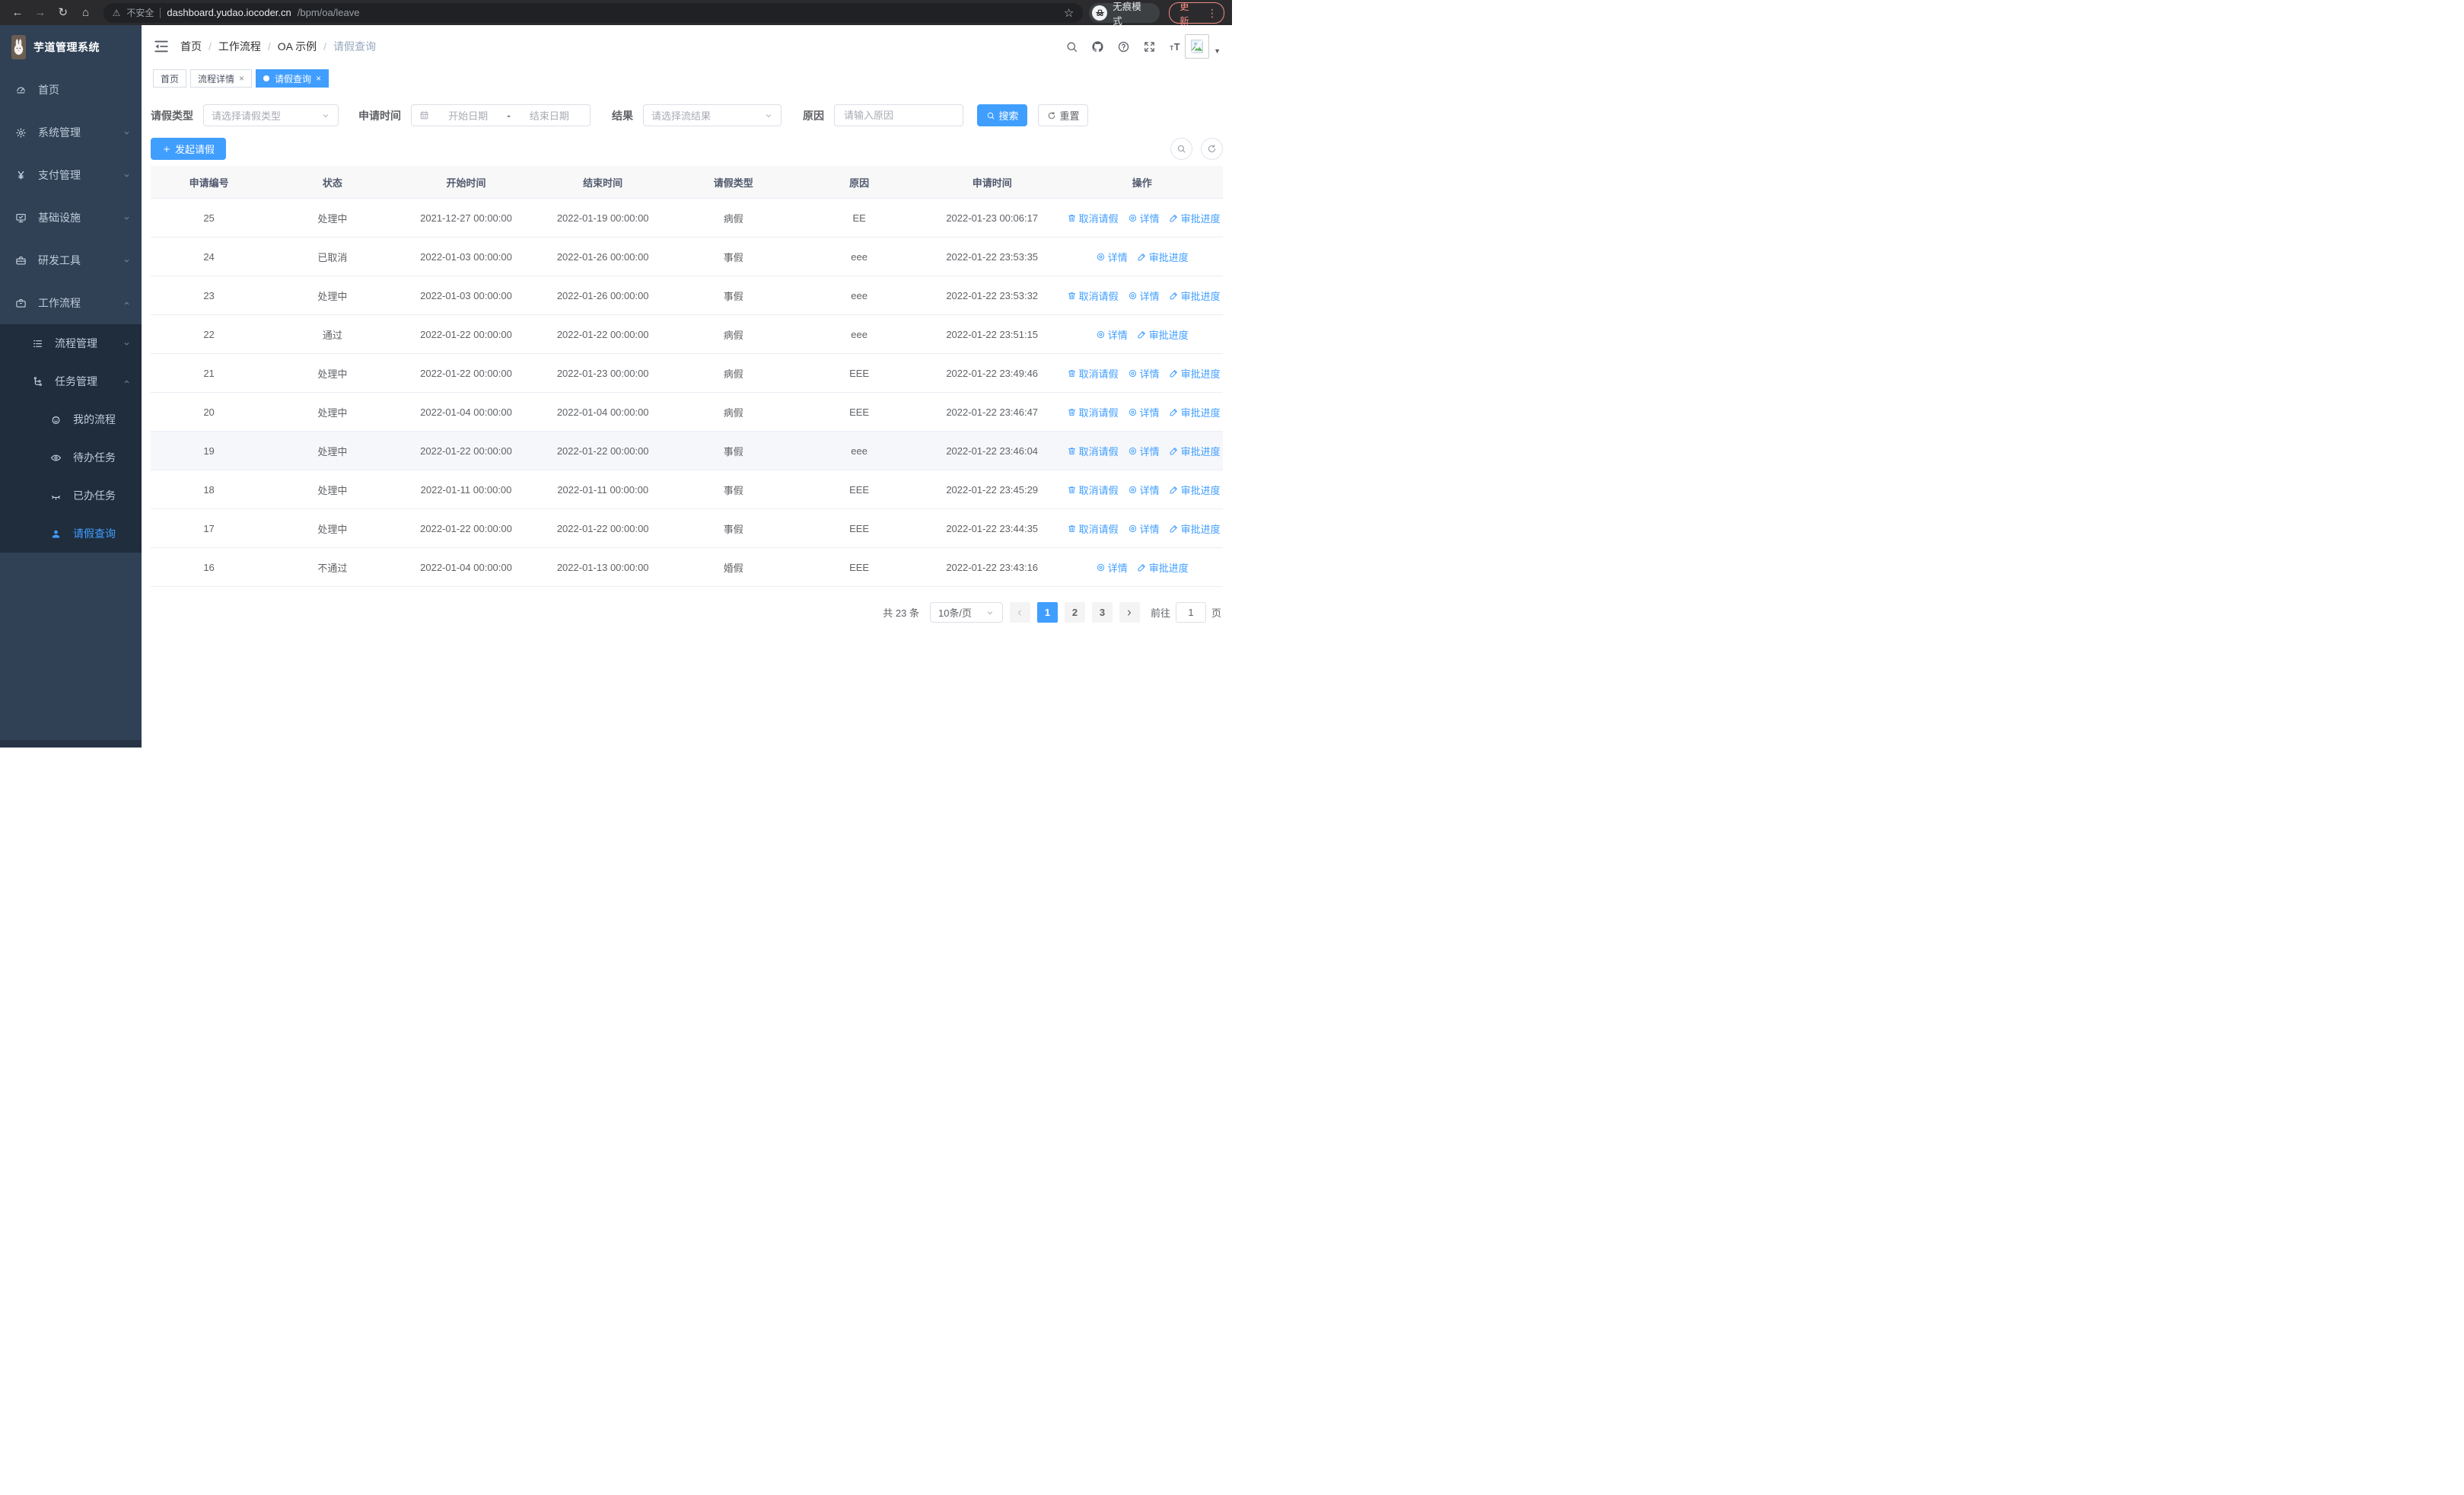 The image size is (2464, 1495). What do you see at coordinates (63, 13) in the screenshot?
I see `reload-icon: ↻` at bounding box center [63, 13].